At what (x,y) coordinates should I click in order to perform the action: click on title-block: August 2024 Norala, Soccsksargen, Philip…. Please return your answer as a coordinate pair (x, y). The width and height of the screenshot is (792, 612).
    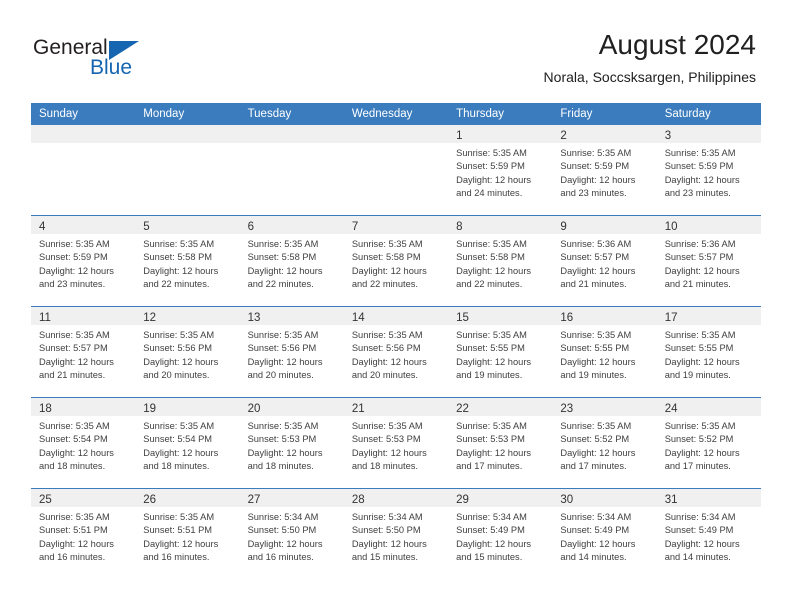
    Looking at the image, I should click on (650, 57).